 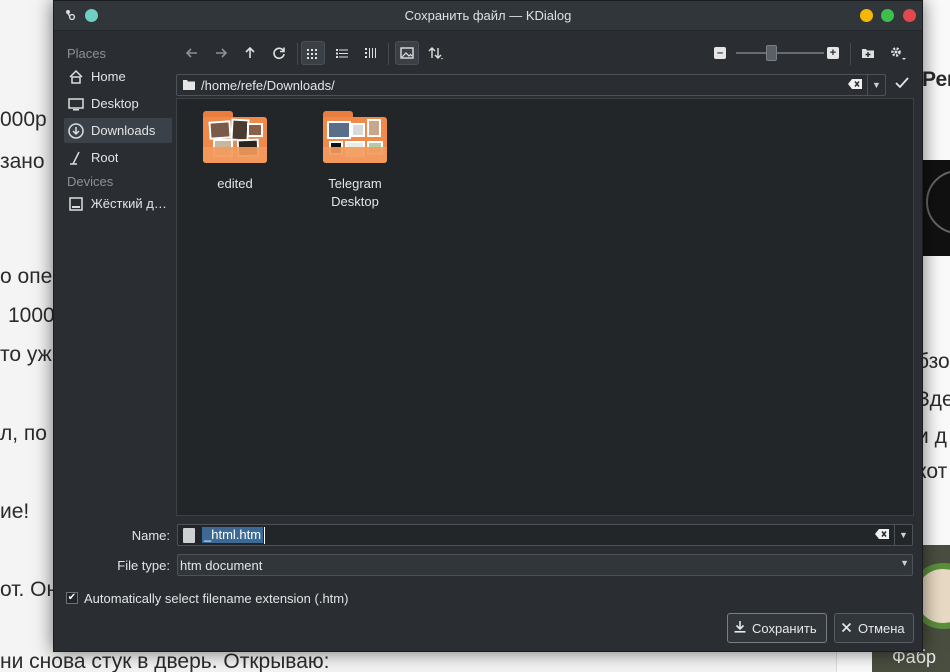 I want to click on reload-icon, so click(x=279, y=53).